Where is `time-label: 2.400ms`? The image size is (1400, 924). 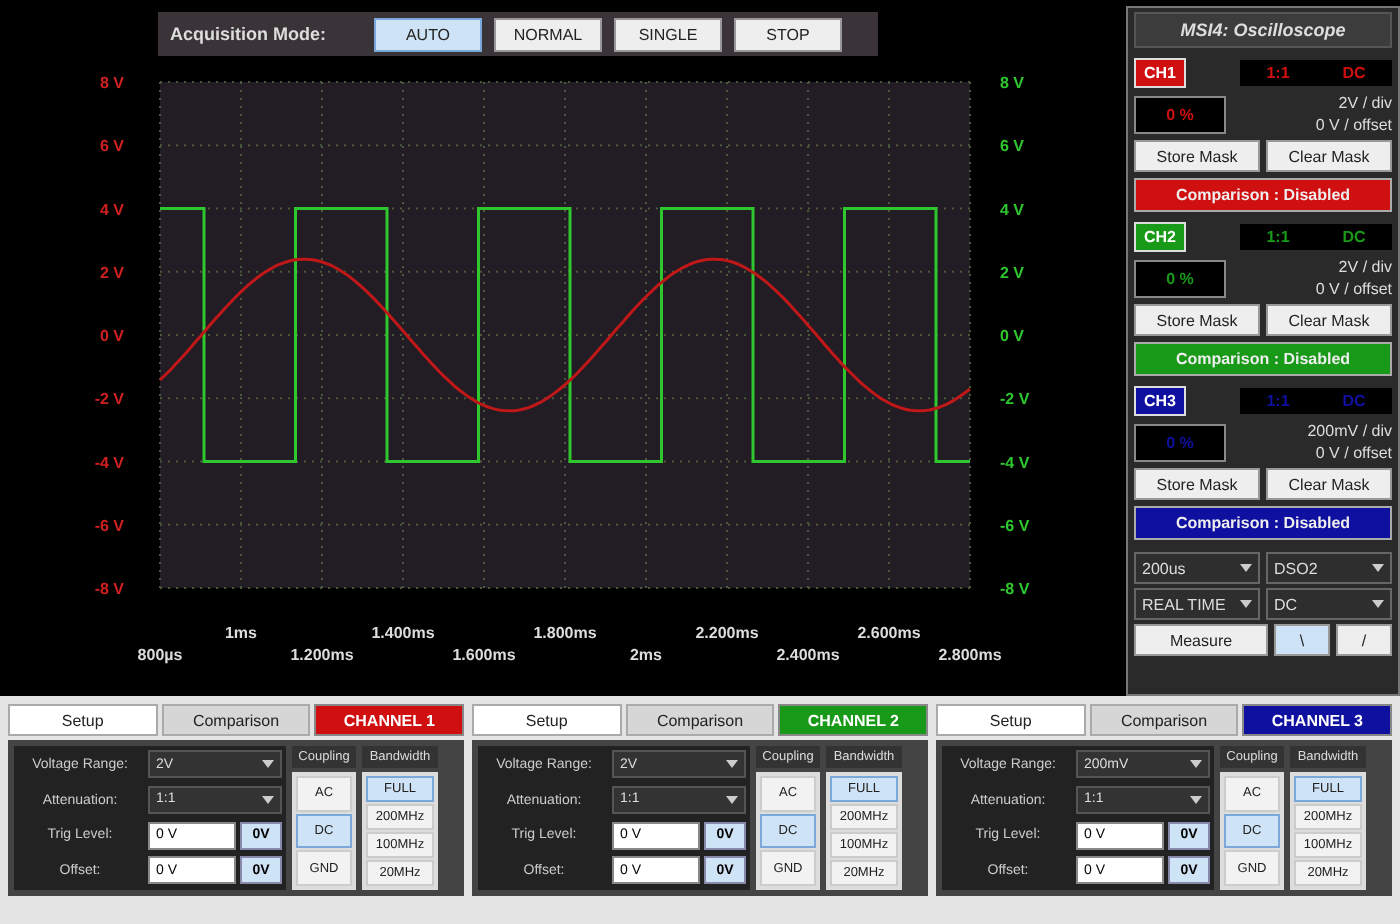 time-label: 2.400ms is located at coordinates (808, 655).